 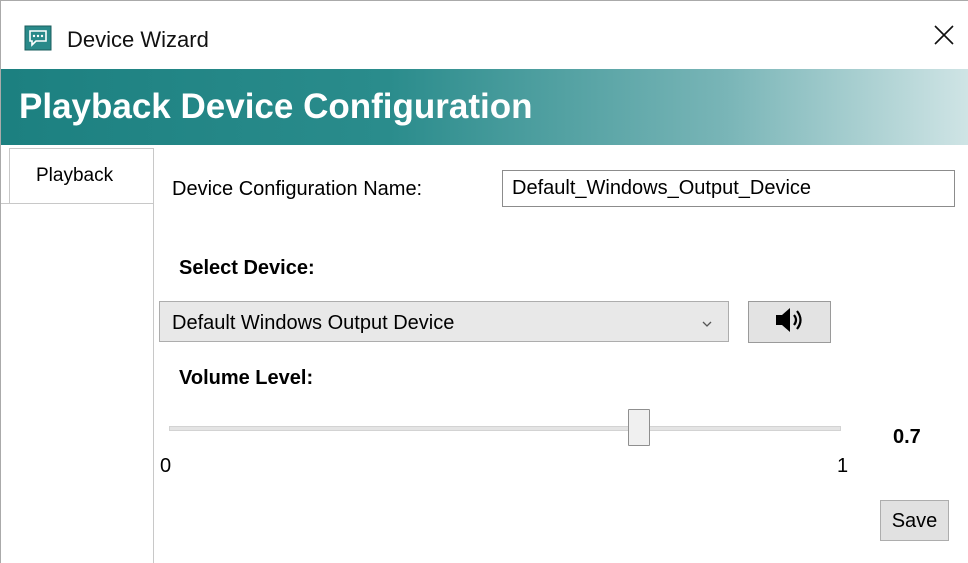 What do you see at coordinates (276, 106) in the screenshot?
I see `page-title: Playback Device Configuration` at bounding box center [276, 106].